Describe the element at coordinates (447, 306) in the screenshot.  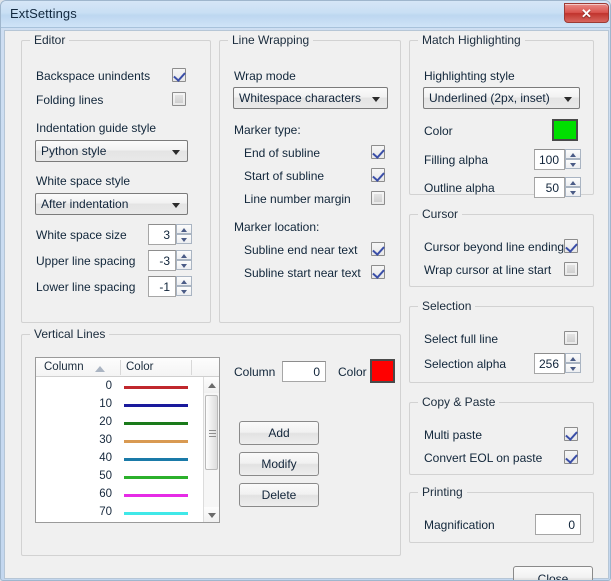
I see `group-selection-legend: Selection` at that location.